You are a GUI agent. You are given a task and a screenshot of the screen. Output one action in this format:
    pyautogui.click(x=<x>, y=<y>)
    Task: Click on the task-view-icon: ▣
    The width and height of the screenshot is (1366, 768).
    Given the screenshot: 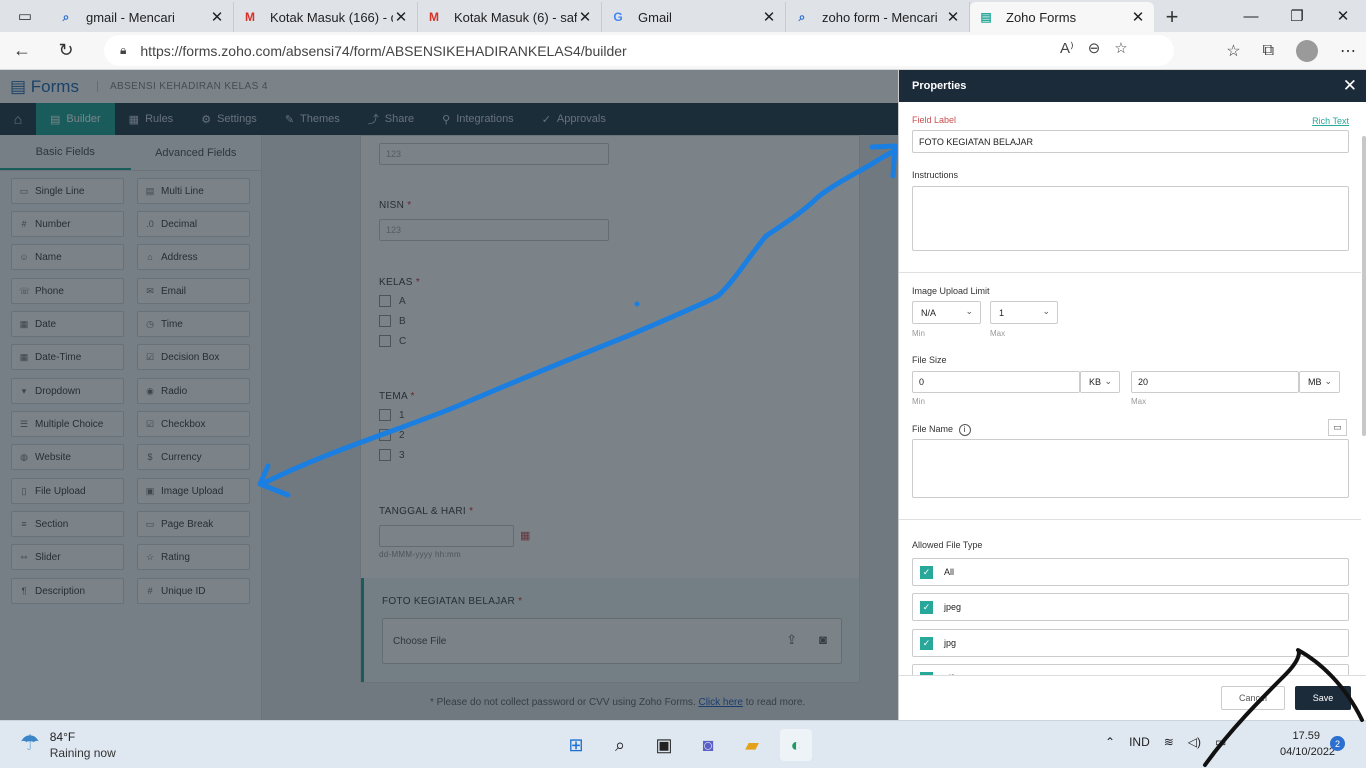 What is the action you would take?
    pyautogui.click(x=664, y=745)
    